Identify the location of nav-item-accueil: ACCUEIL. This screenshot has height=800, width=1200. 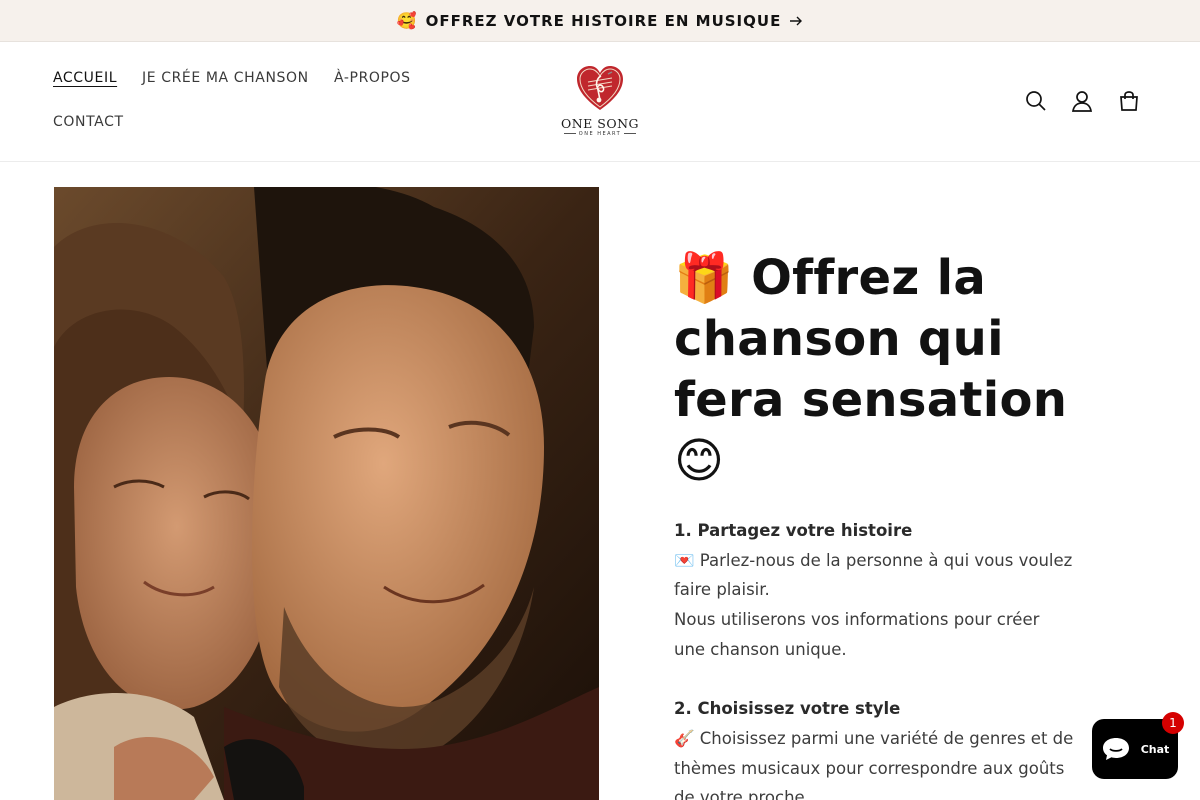
(85, 78).